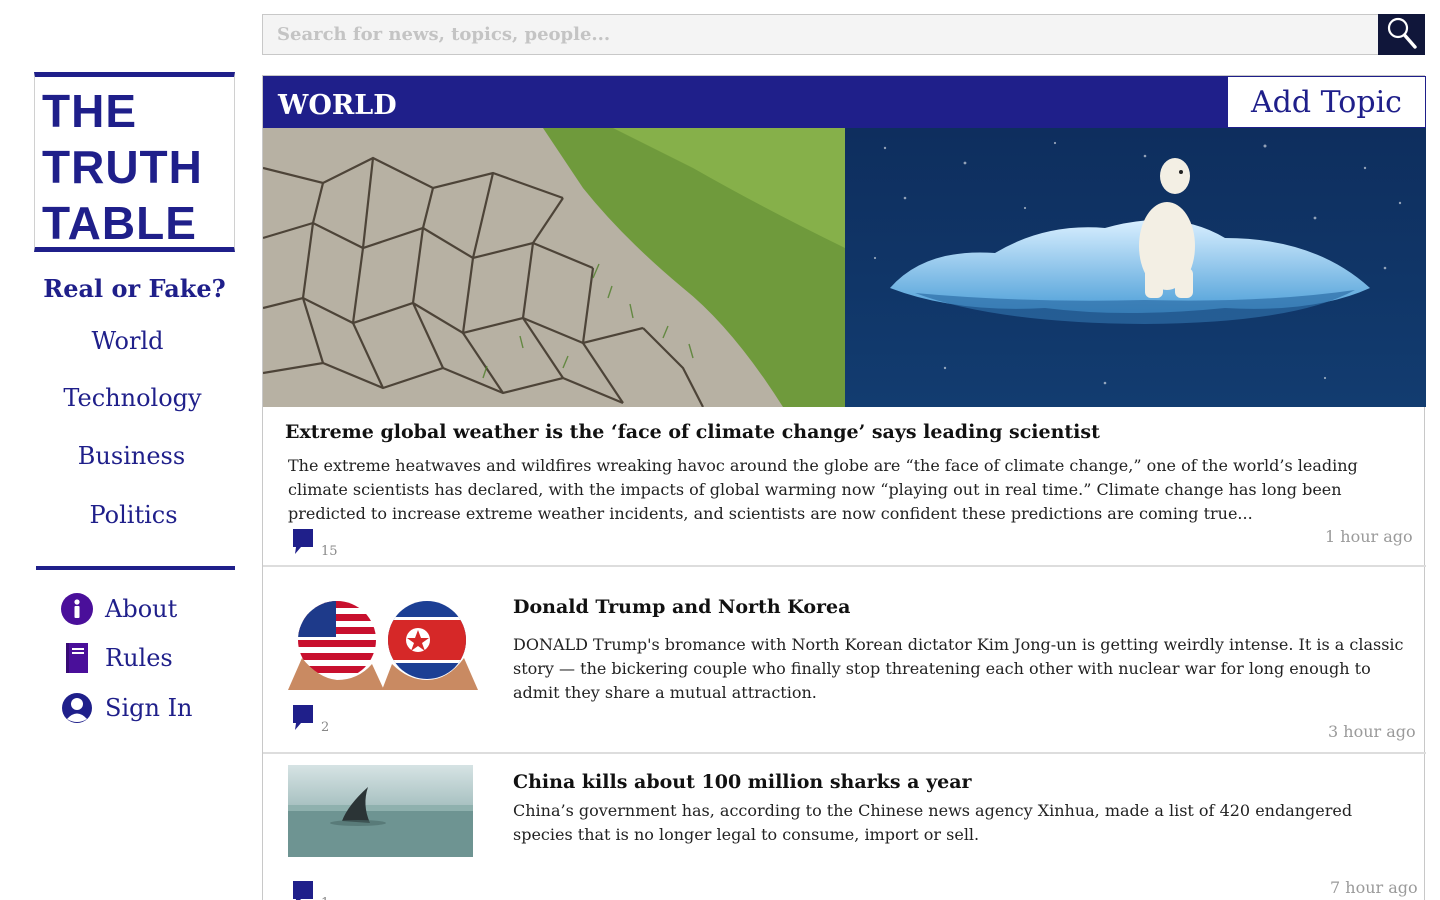 Image resolution: width=1440 pixels, height=900 pixels. What do you see at coordinates (844, 102) in the screenshot?
I see `section-header: WORLD Add Topic` at bounding box center [844, 102].